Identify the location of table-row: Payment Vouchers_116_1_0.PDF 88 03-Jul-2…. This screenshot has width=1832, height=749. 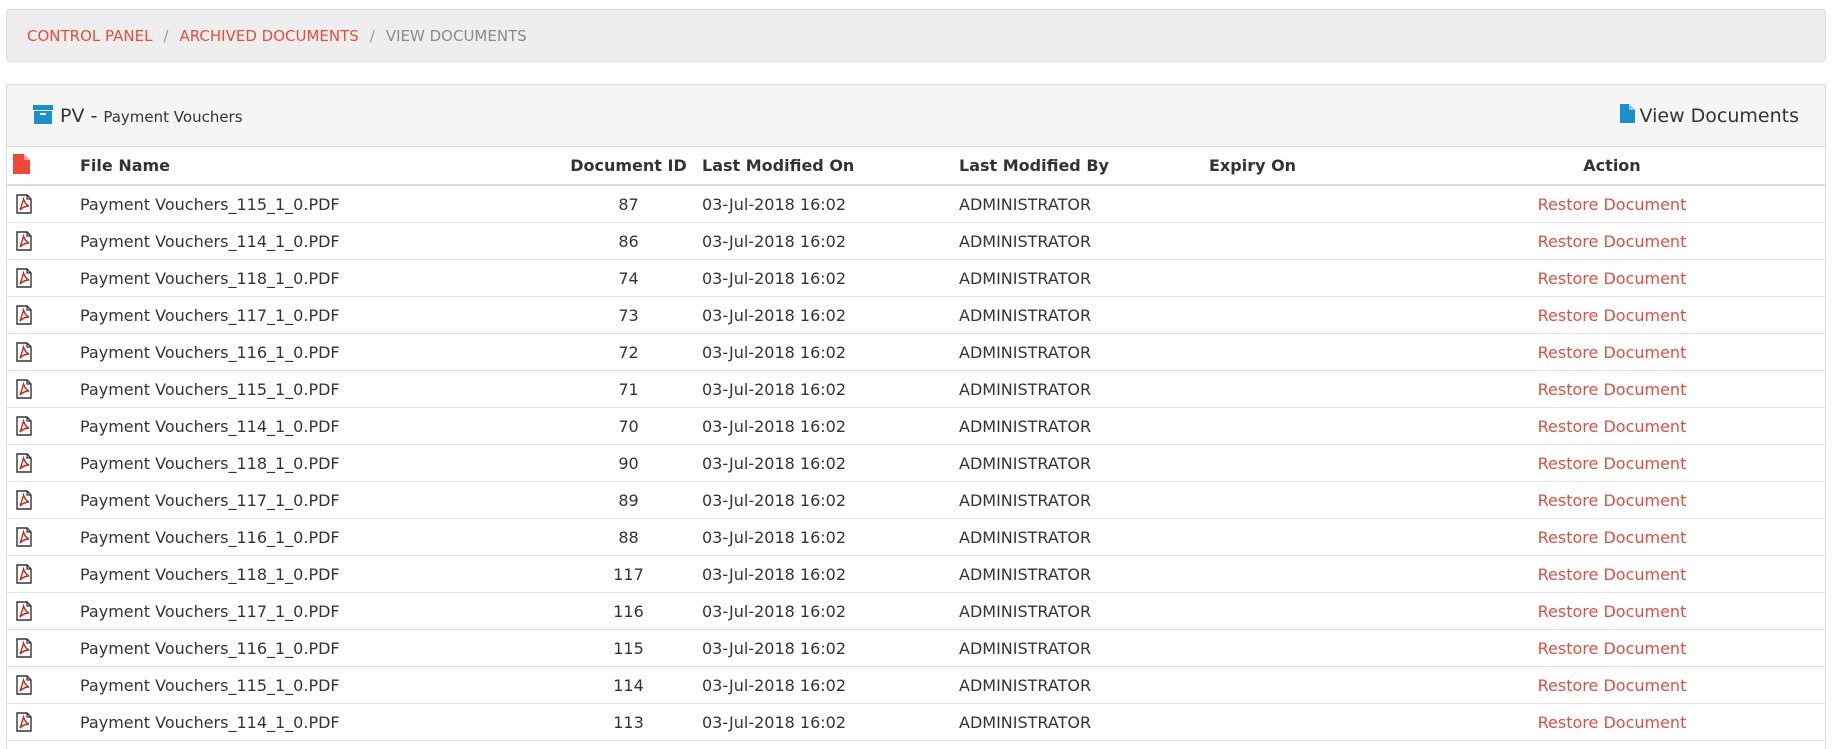
(916, 537).